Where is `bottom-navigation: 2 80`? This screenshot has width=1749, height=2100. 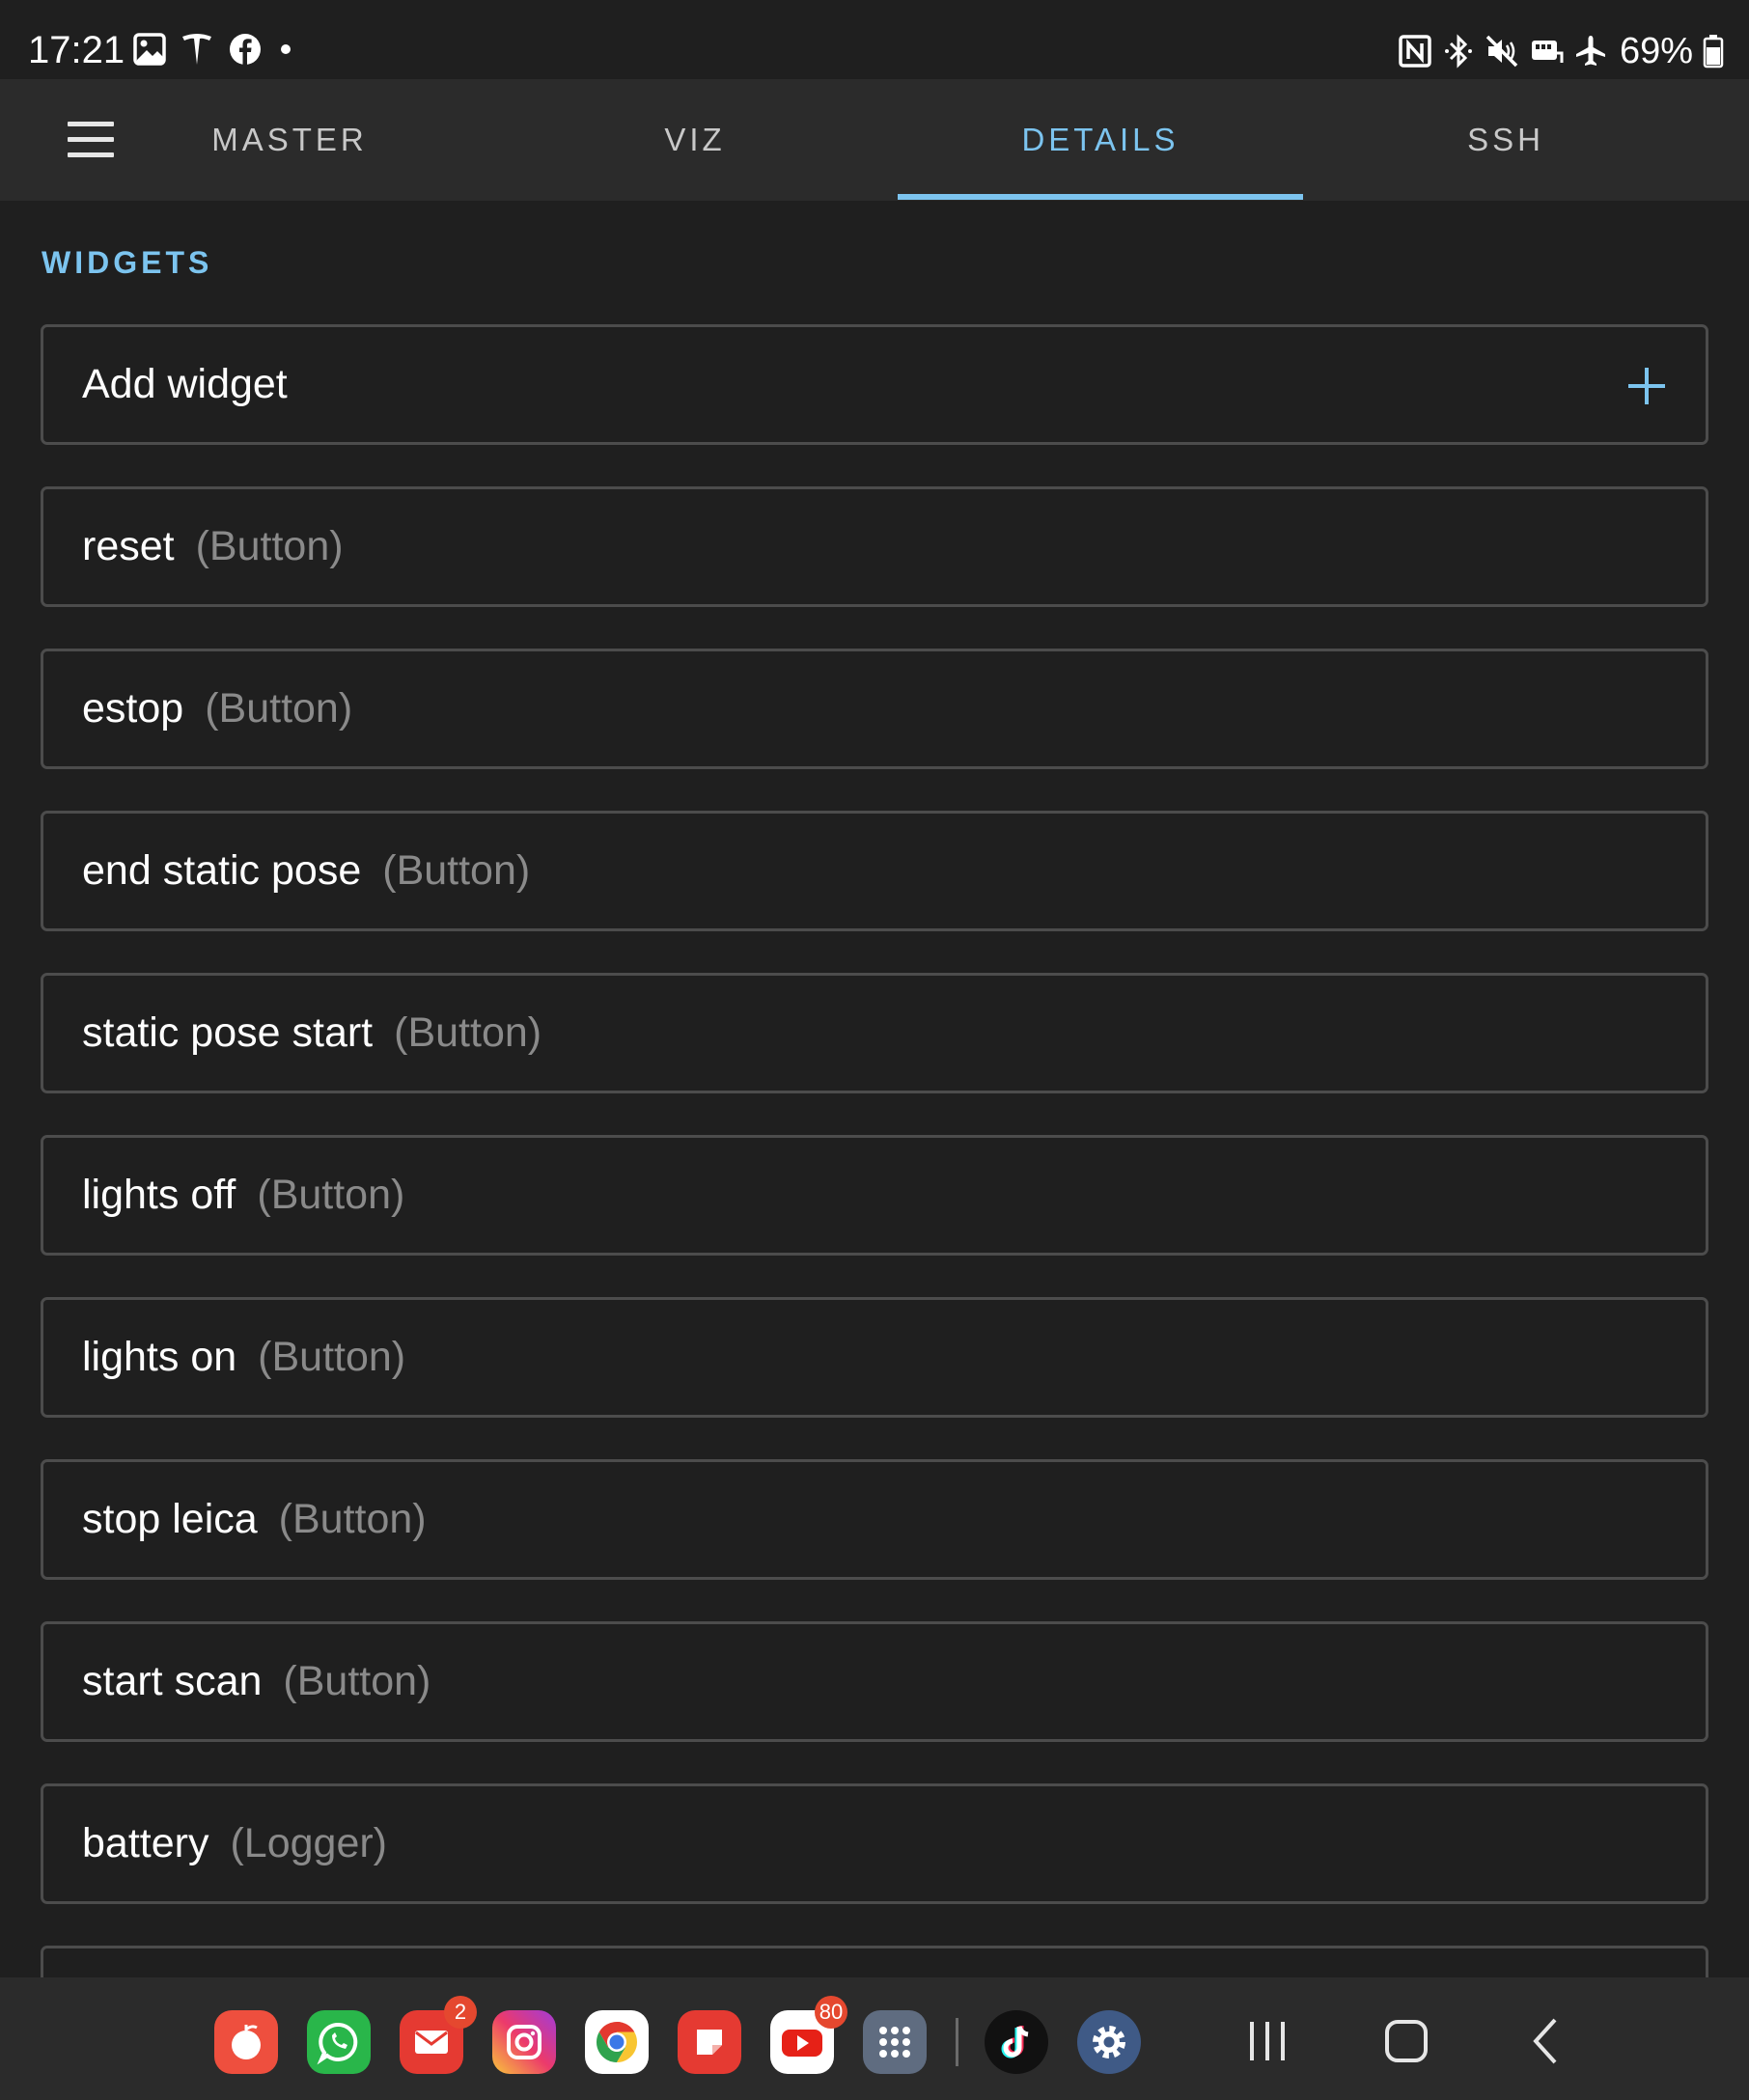 bottom-navigation: 2 80 is located at coordinates (875, 2038).